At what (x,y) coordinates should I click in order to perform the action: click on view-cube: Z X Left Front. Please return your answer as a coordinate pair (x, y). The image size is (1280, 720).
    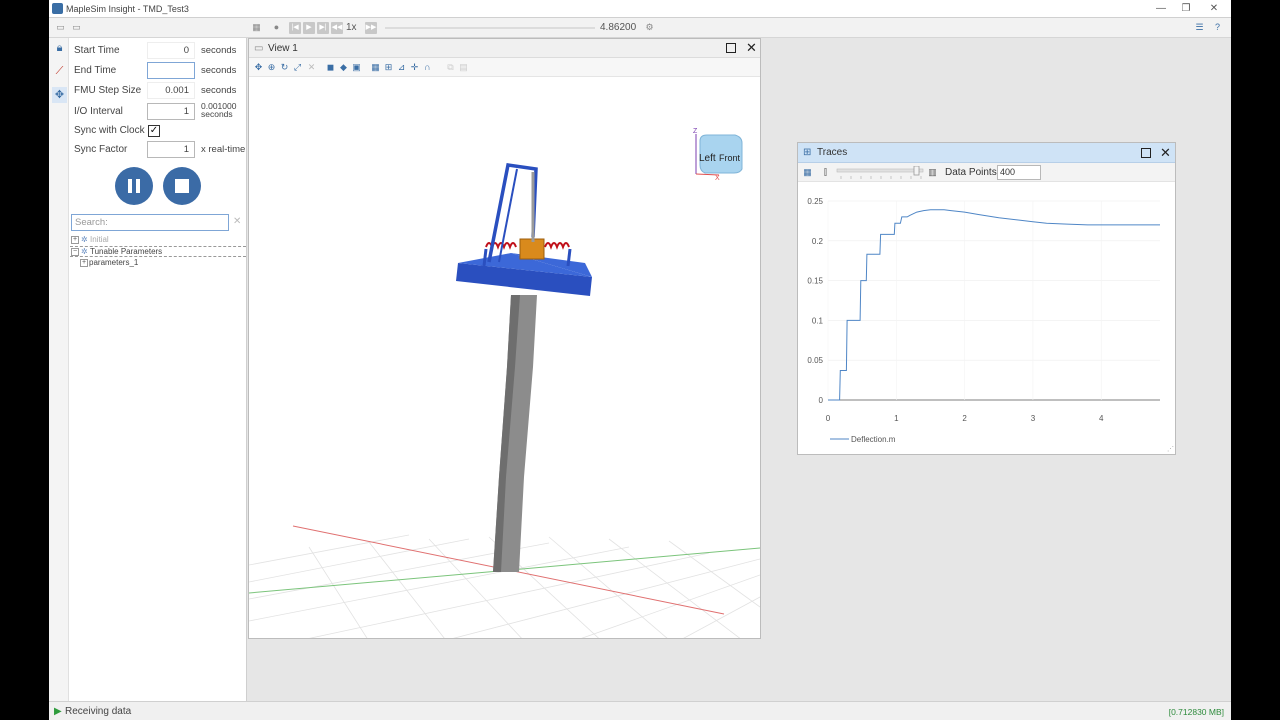
    Looking at the image, I should click on (718, 155).